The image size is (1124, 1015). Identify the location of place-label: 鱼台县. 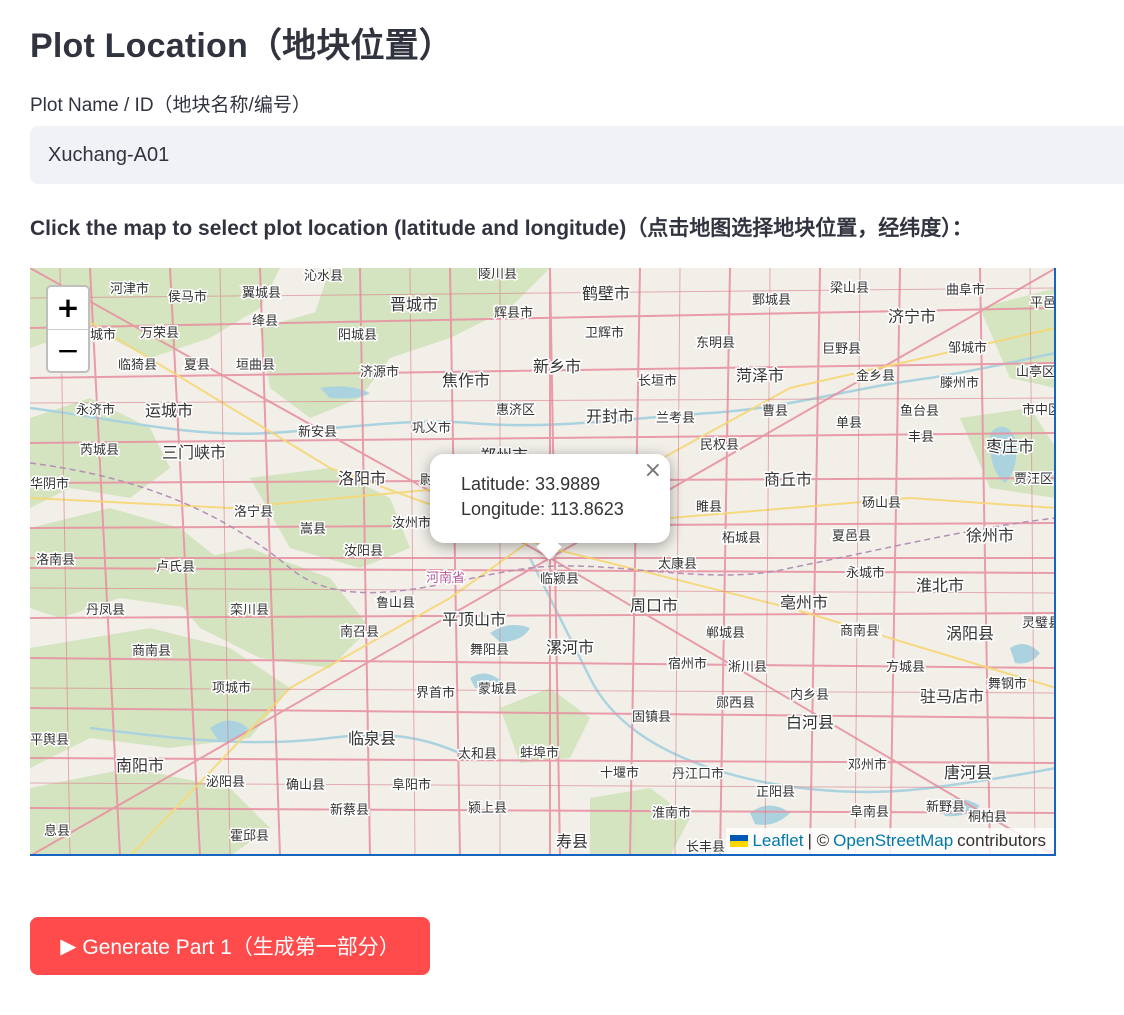
(919, 411).